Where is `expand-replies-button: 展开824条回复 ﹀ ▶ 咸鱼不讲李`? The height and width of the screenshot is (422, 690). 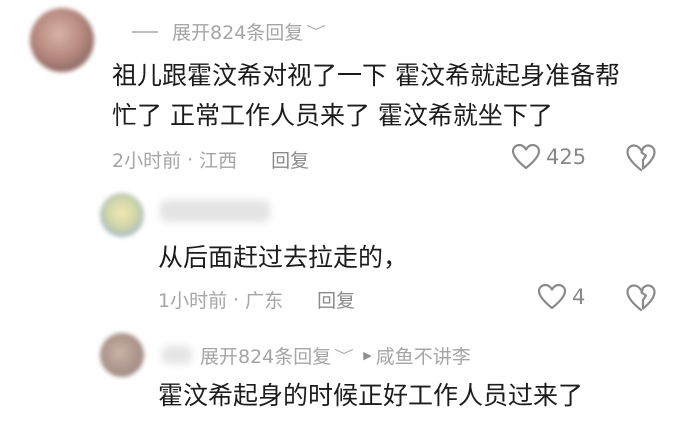 expand-replies-button: 展开824条回复 ﹀ ▶ 咸鱼不讲李 is located at coordinates (335, 355).